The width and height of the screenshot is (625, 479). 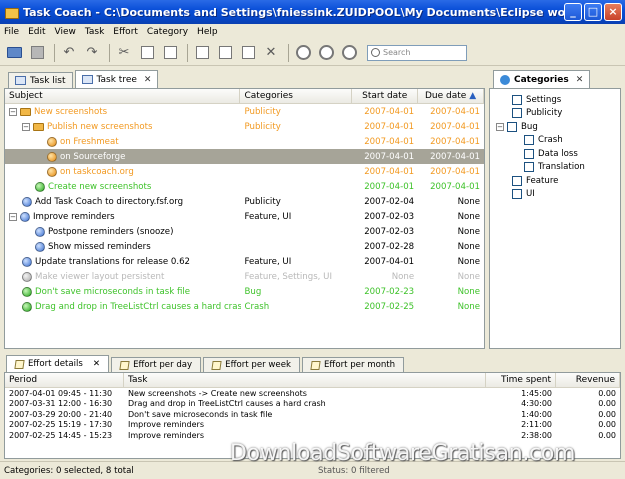 I want to click on delete-task-button: ✕, so click(x=271, y=53).